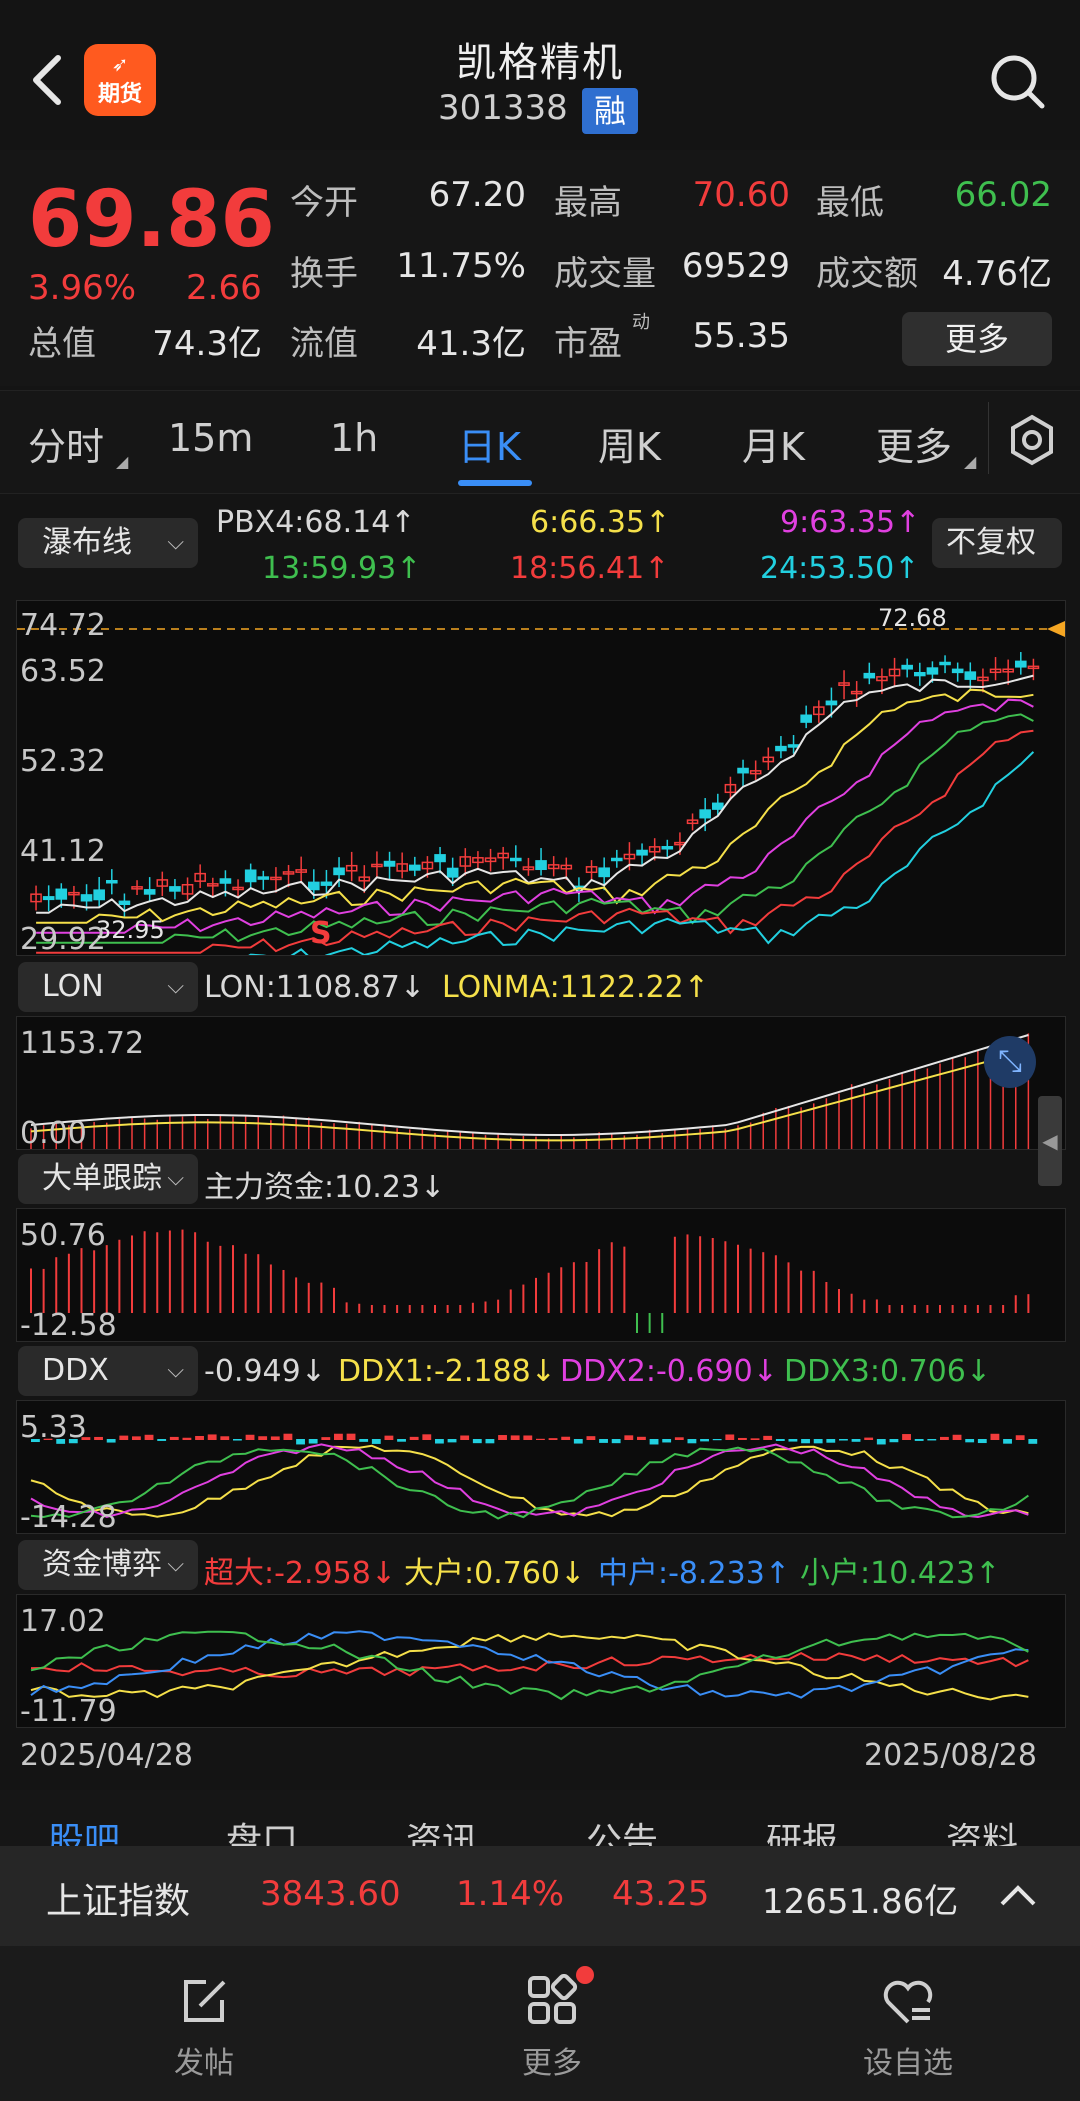  I want to click on ddx-line, so click(529, 1481).